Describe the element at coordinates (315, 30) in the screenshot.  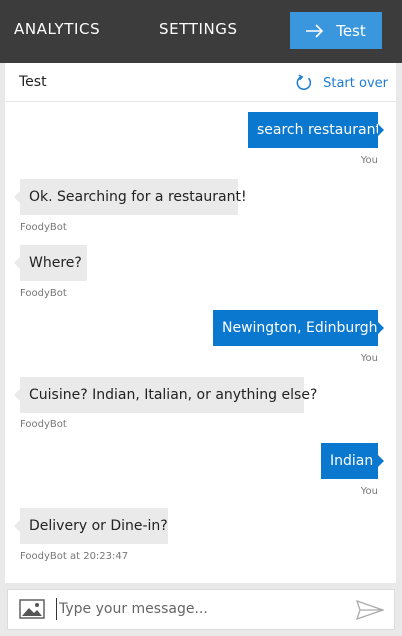
I see `arrow-right-icon` at that location.